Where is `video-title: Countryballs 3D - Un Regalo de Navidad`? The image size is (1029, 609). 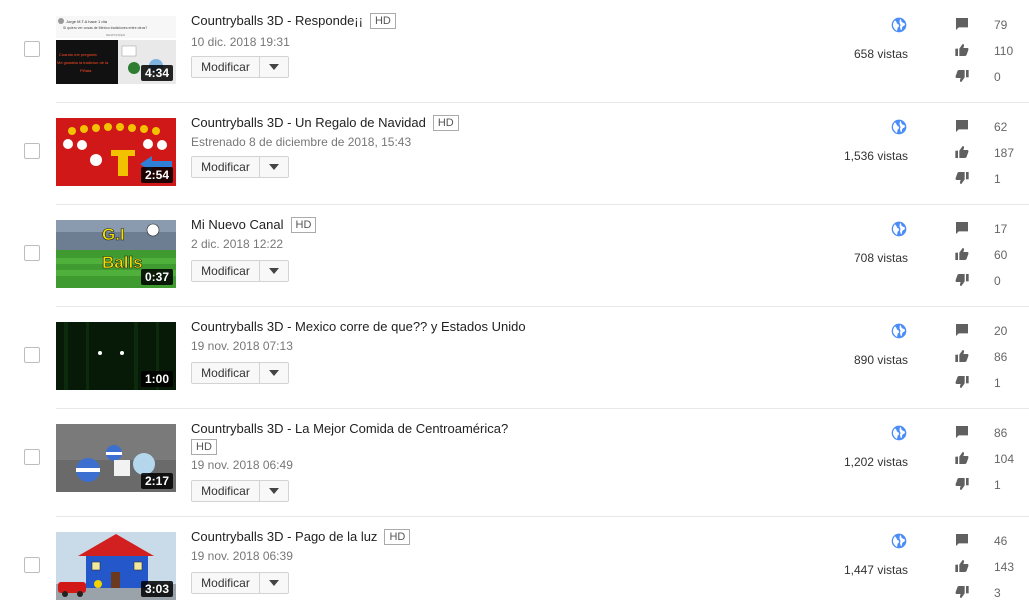 video-title: Countryballs 3D - Un Regalo de Navidad is located at coordinates (308, 122).